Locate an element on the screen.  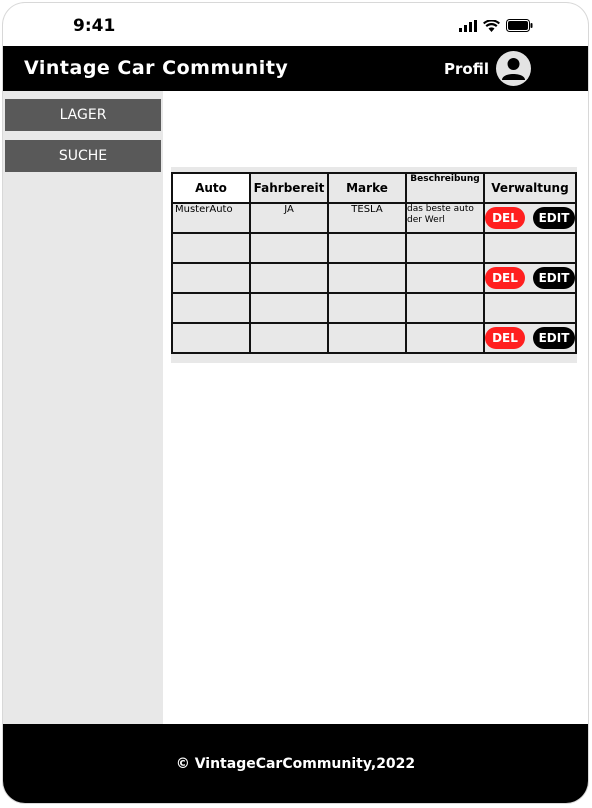
footer-copyright: © VintageCarCommunity,2022 is located at coordinates (295, 763).